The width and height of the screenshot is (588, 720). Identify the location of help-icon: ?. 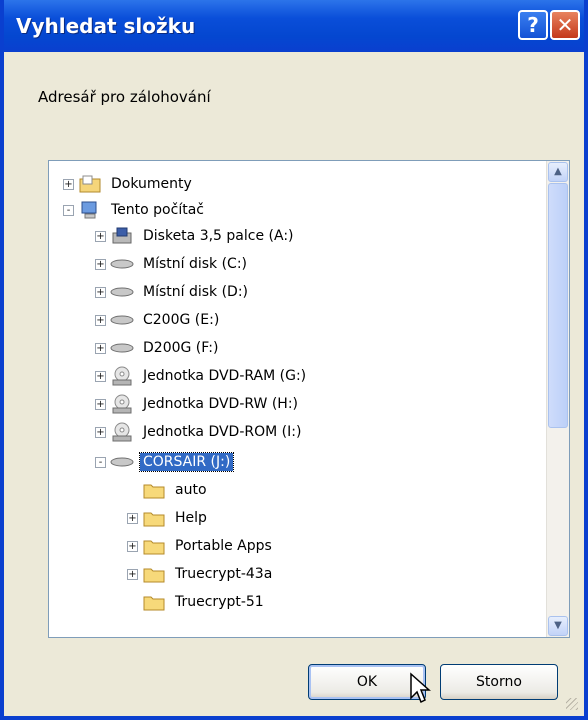
(533, 25).